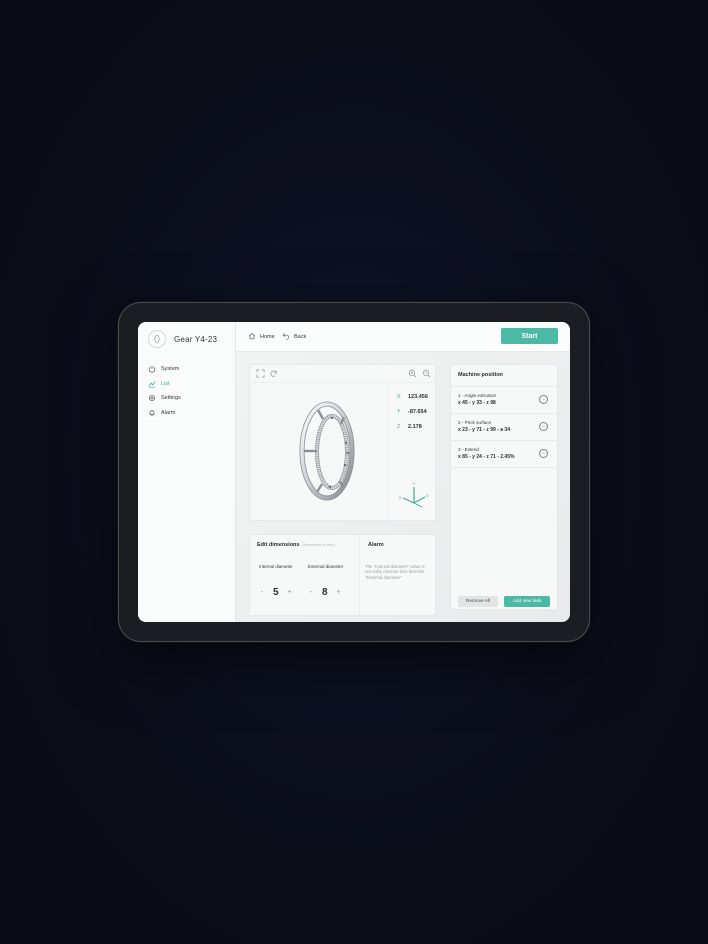  What do you see at coordinates (527, 601) in the screenshot?
I see `add-new-task-button: Add new task` at bounding box center [527, 601].